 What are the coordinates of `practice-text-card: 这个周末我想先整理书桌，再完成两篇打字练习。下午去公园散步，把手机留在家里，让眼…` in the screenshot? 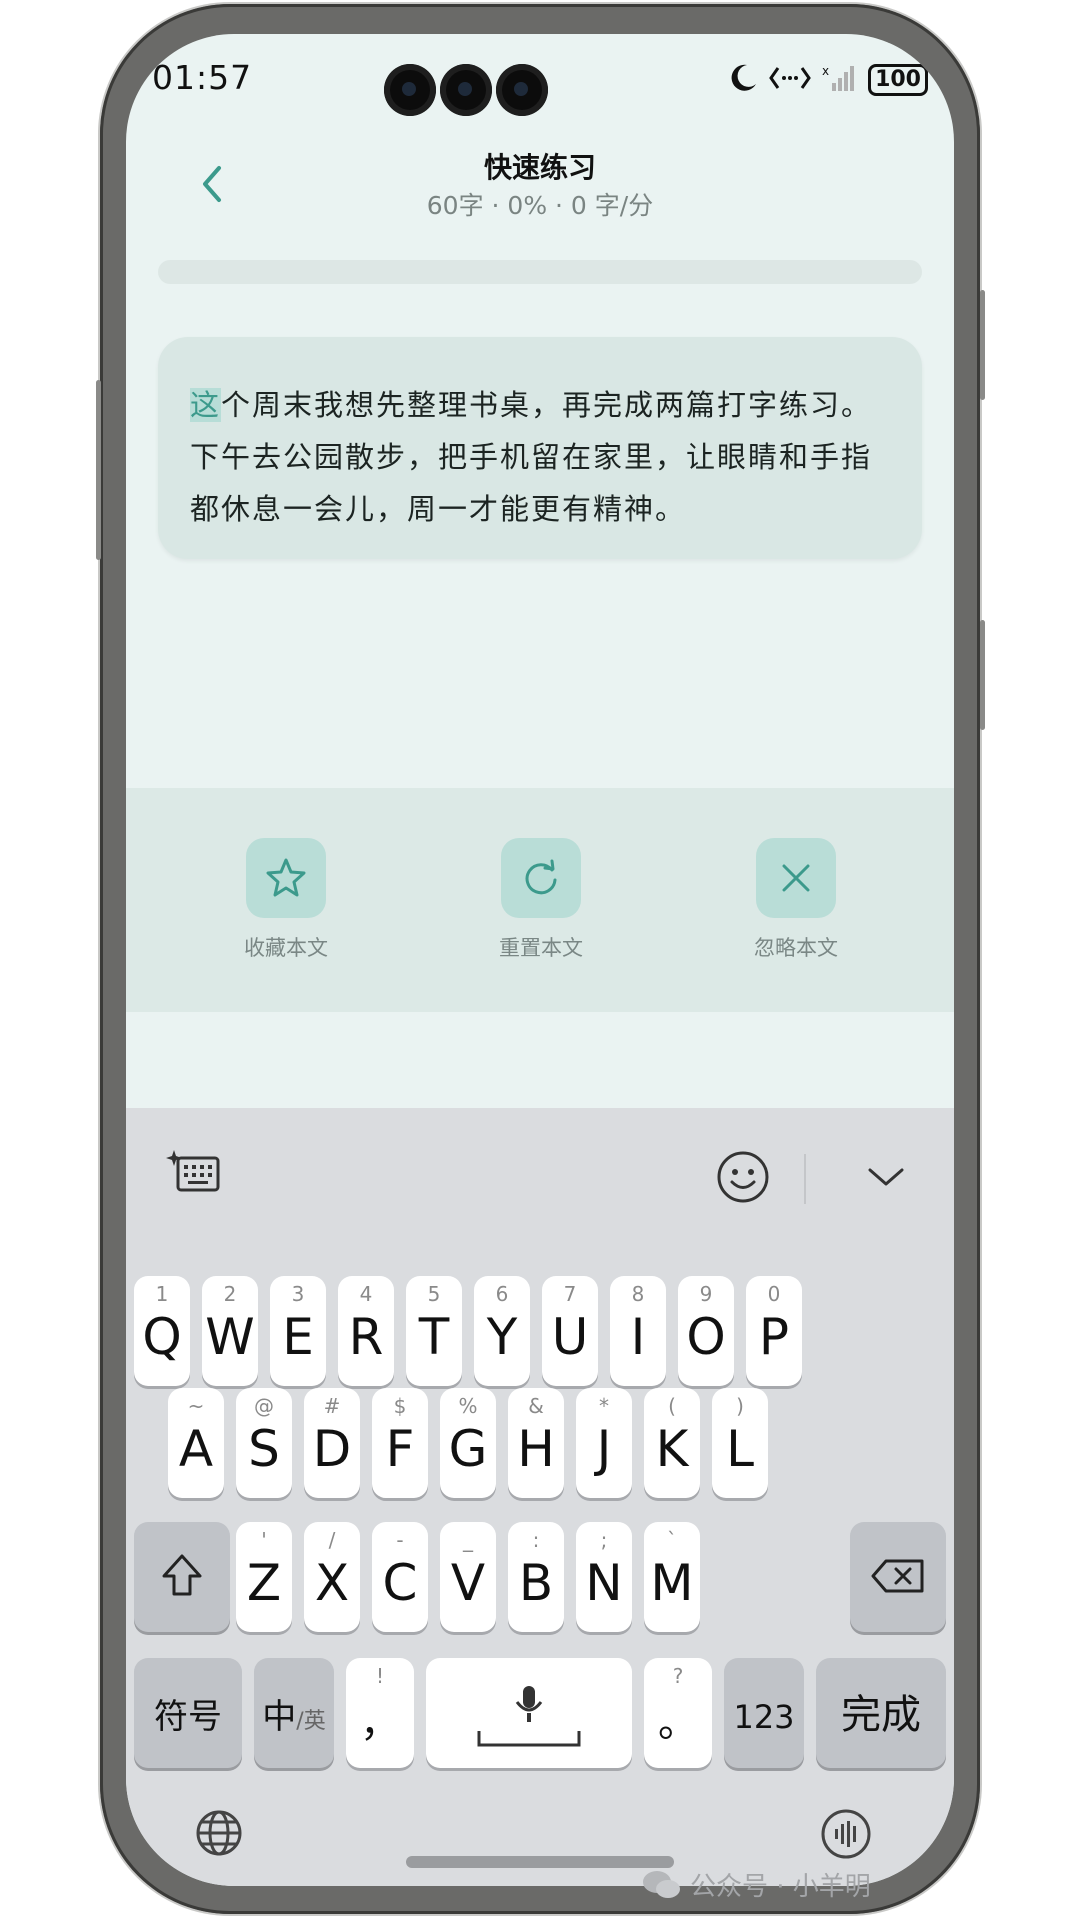 It's located at (540, 448).